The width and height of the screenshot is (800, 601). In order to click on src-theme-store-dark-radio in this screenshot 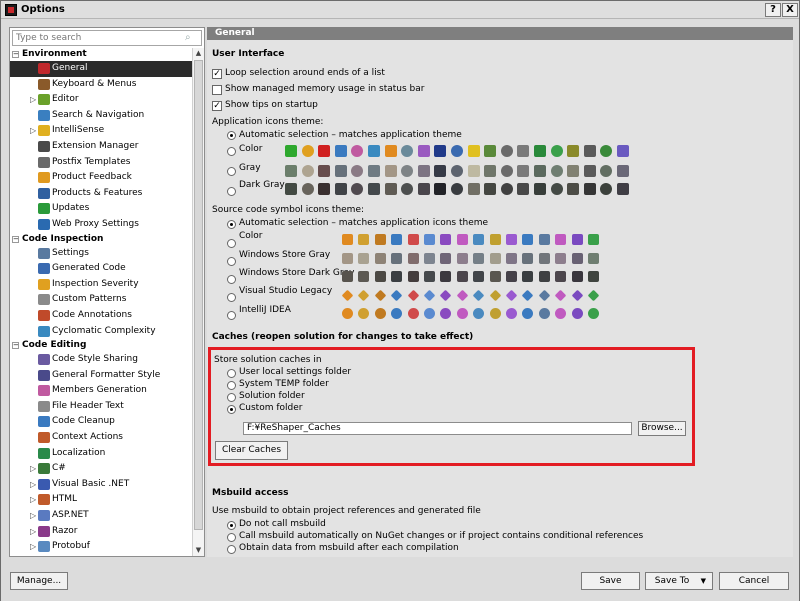, I will do `click(231, 279)`.